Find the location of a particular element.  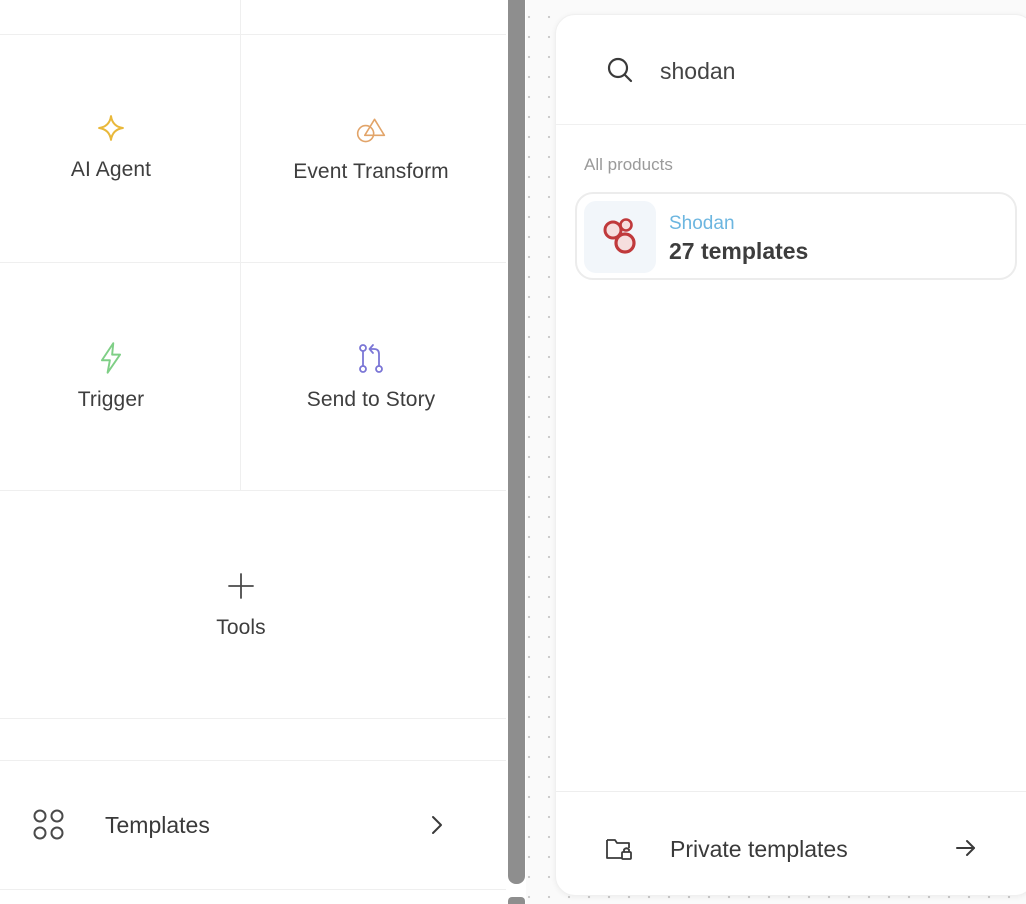

templates-label: Templates is located at coordinates (157, 825).